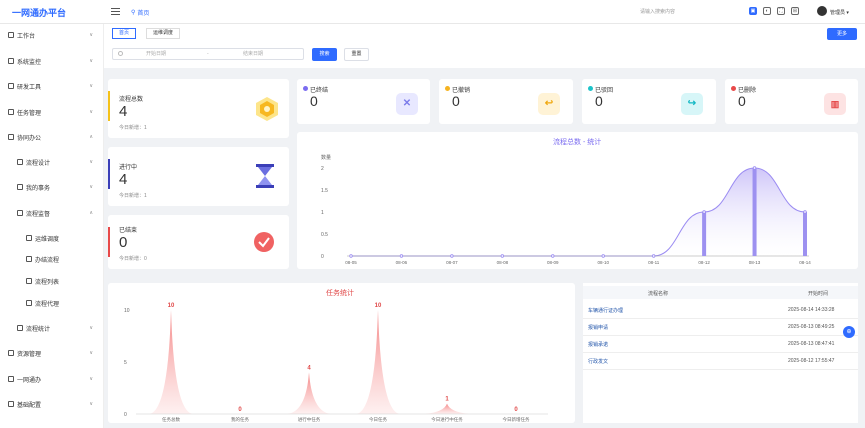 This screenshot has width=865, height=428. I want to click on sidebar-item: 办结流程, so click(52, 259).